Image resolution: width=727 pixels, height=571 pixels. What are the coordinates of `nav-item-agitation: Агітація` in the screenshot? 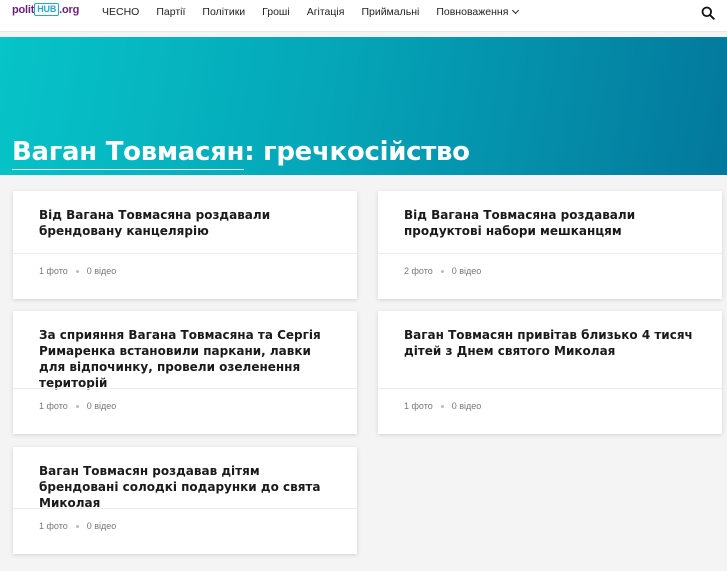 It's located at (326, 12).